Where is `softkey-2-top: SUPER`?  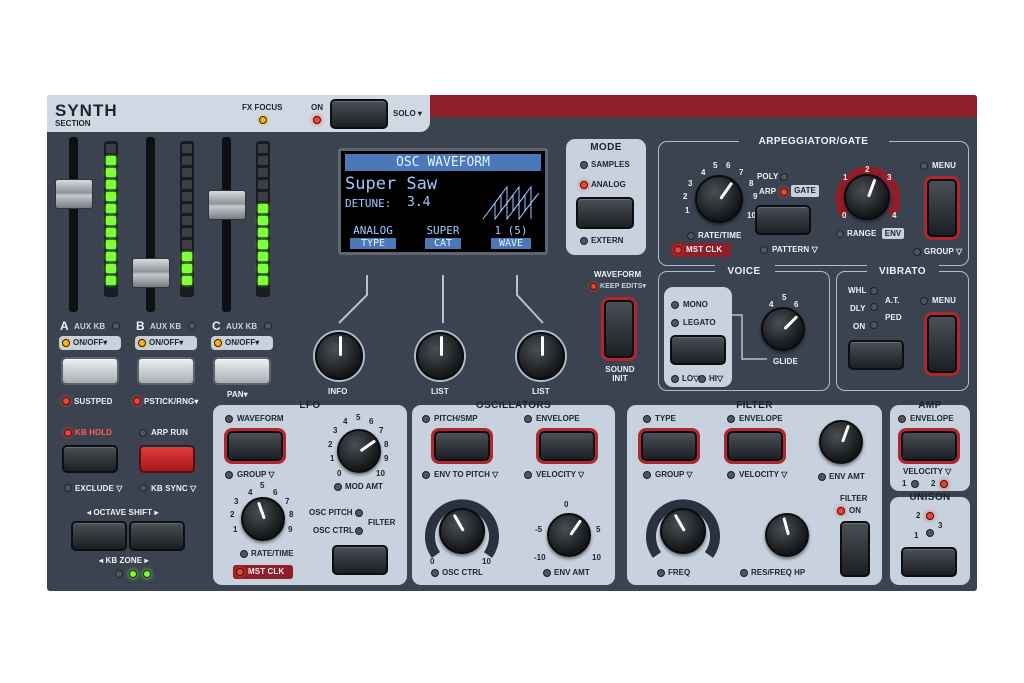 softkey-2-top: SUPER is located at coordinates (443, 230).